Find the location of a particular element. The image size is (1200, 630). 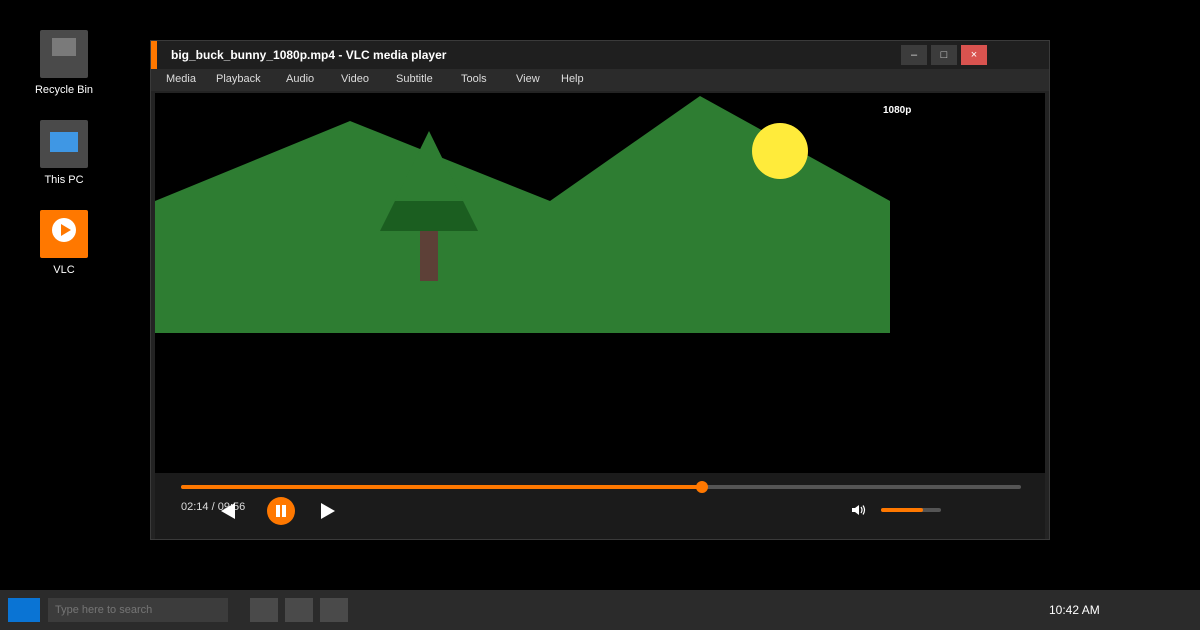

tree-trunk-shape is located at coordinates (429, 256).